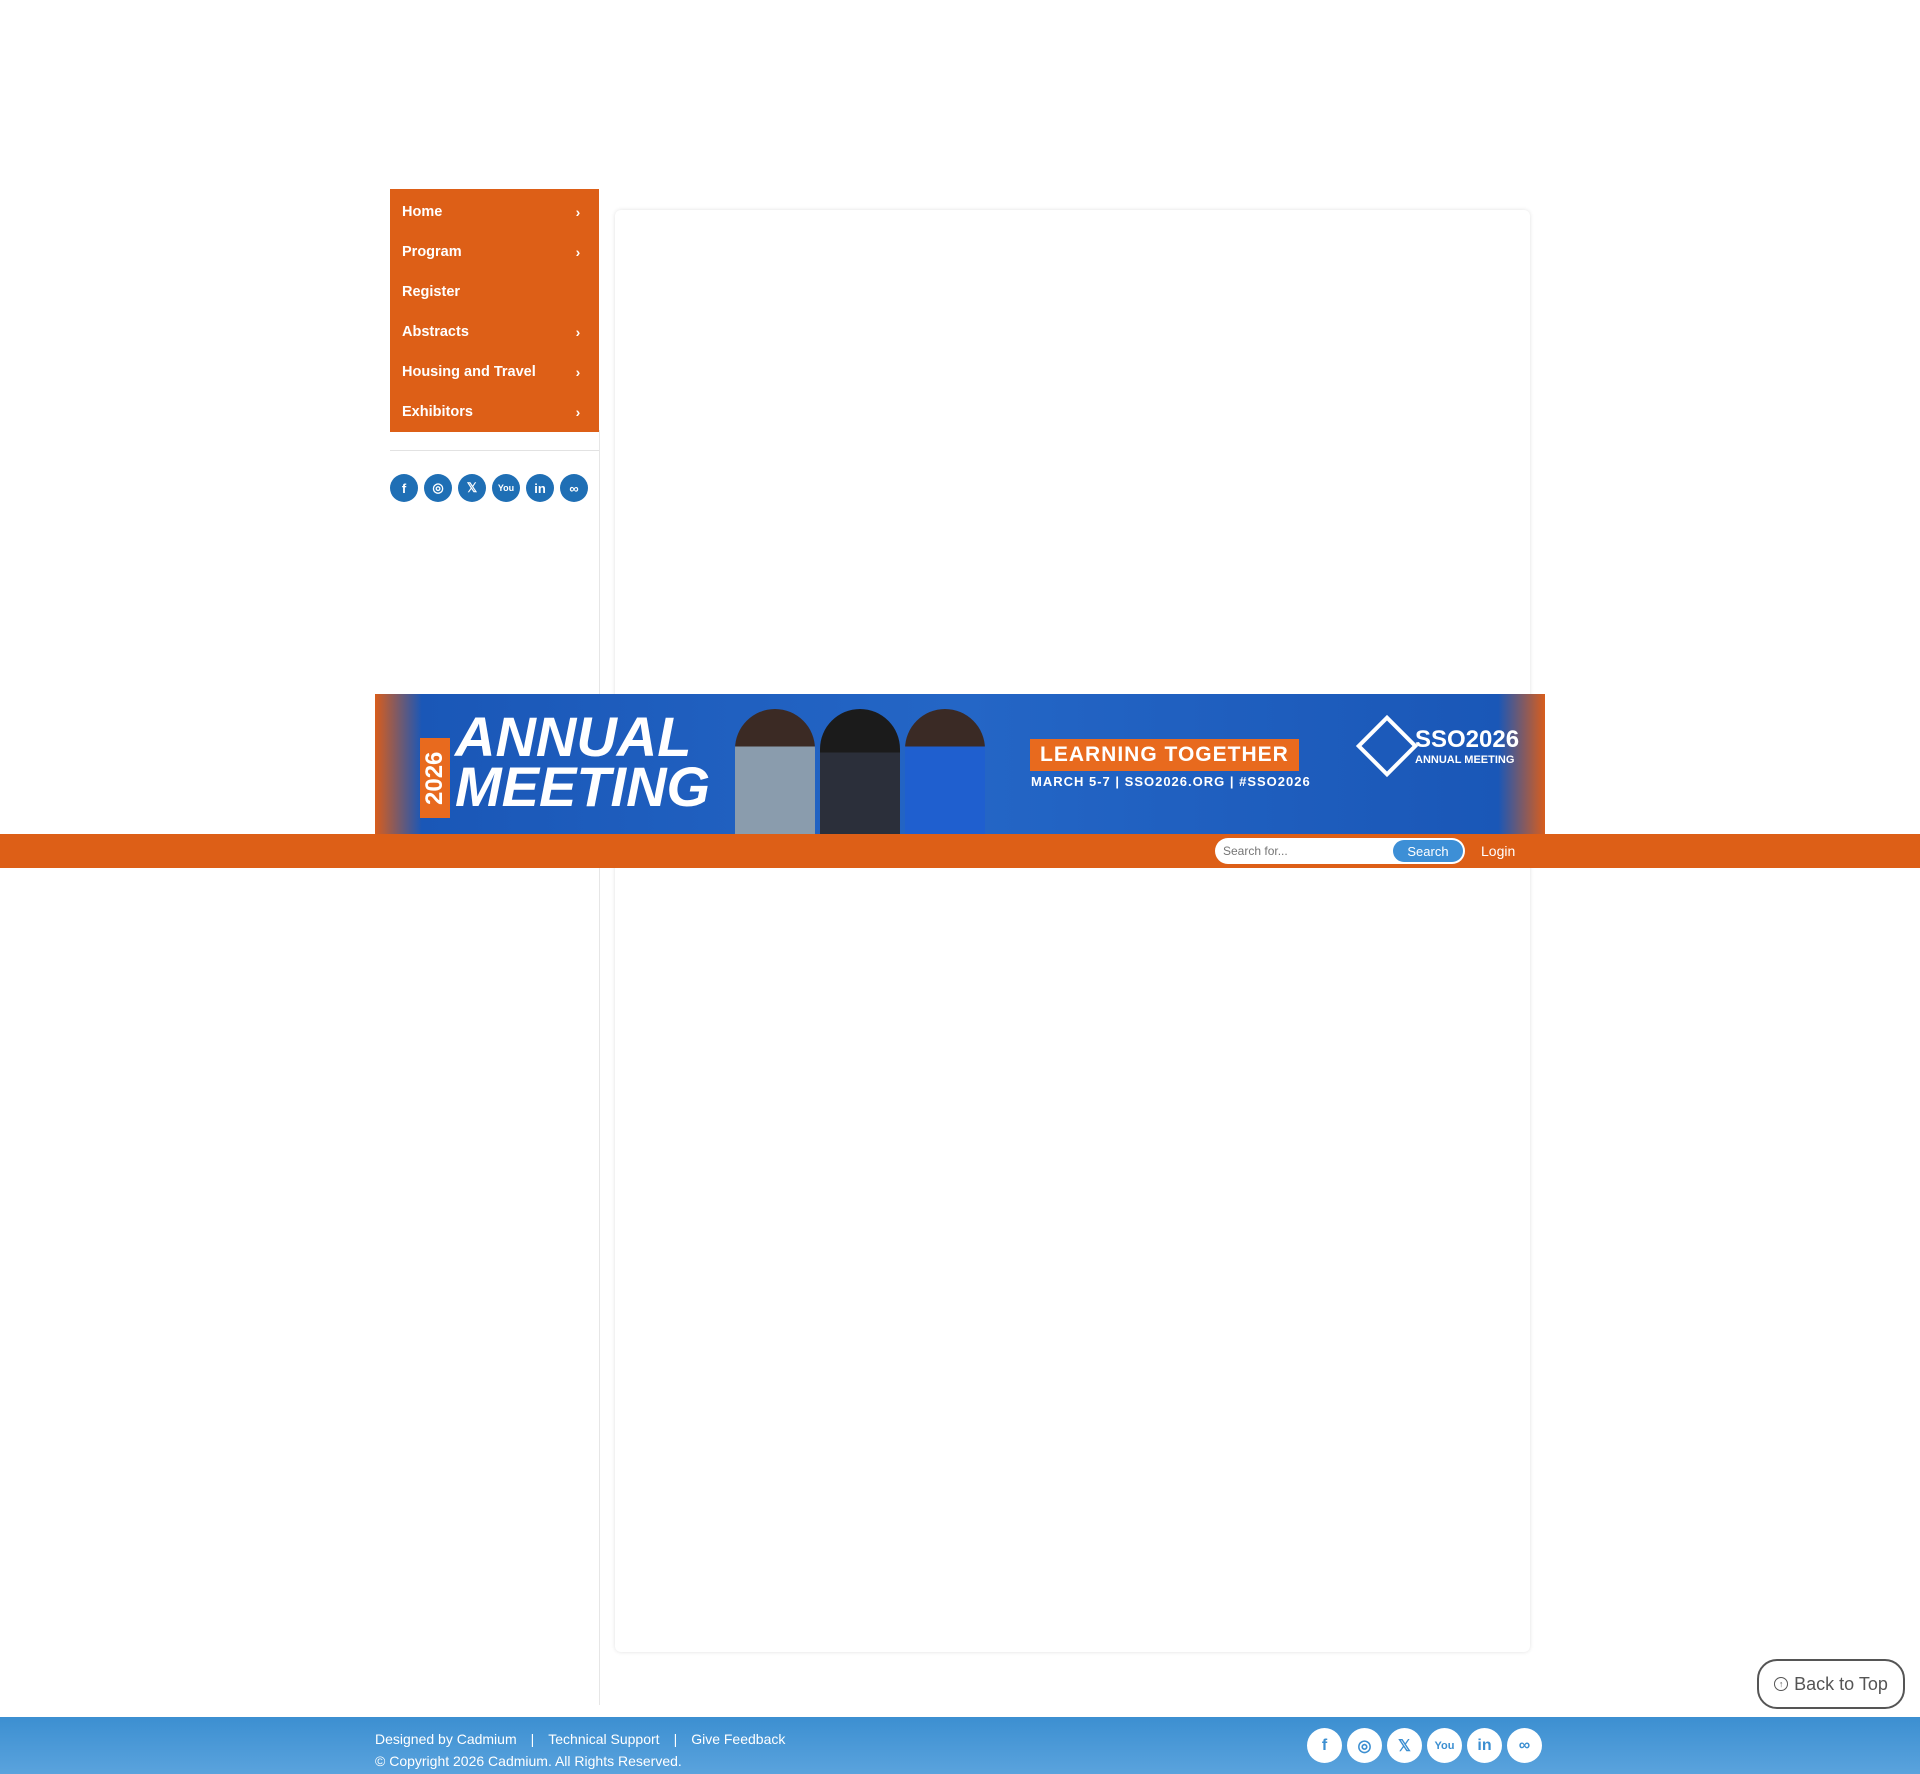  Describe the element at coordinates (583, 786) in the screenshot. I see `banner-title-line2: MEETING` at that location.